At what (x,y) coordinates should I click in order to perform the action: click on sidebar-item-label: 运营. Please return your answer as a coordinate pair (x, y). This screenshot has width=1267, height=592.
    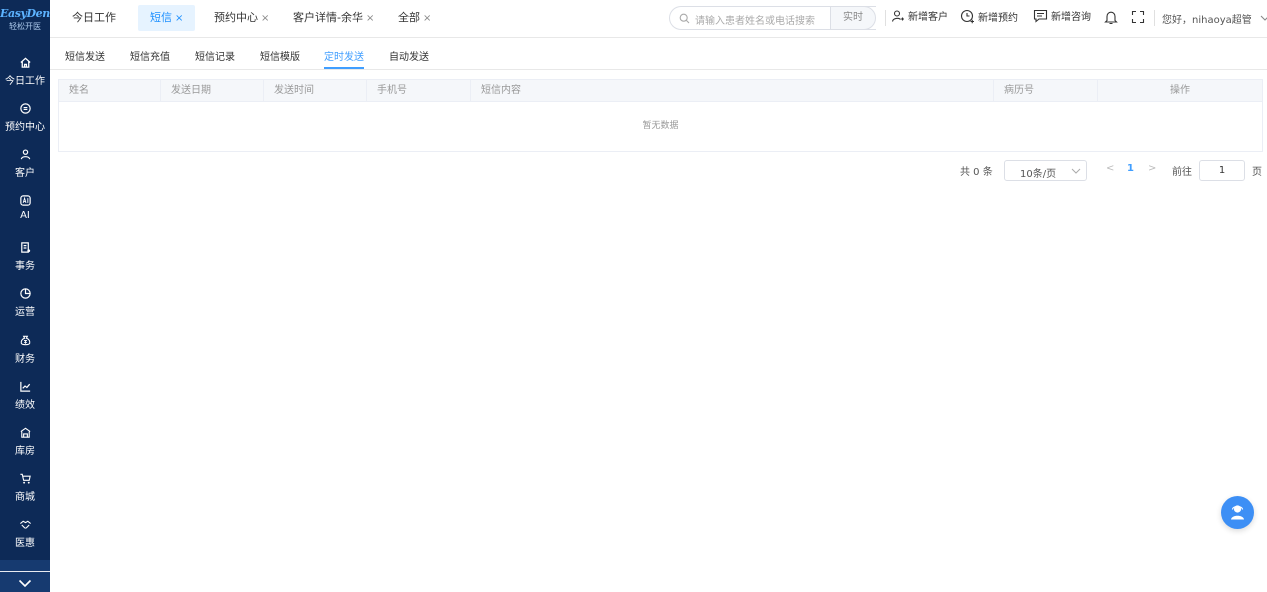
    Looking at the image, I should click on (25, 312).